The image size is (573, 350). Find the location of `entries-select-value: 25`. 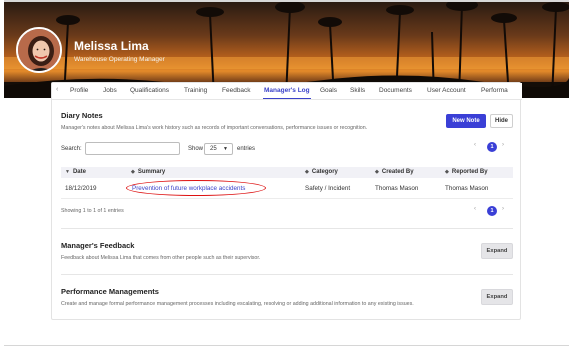

entries-select-value: 25 is located at coordinates (213, 149).